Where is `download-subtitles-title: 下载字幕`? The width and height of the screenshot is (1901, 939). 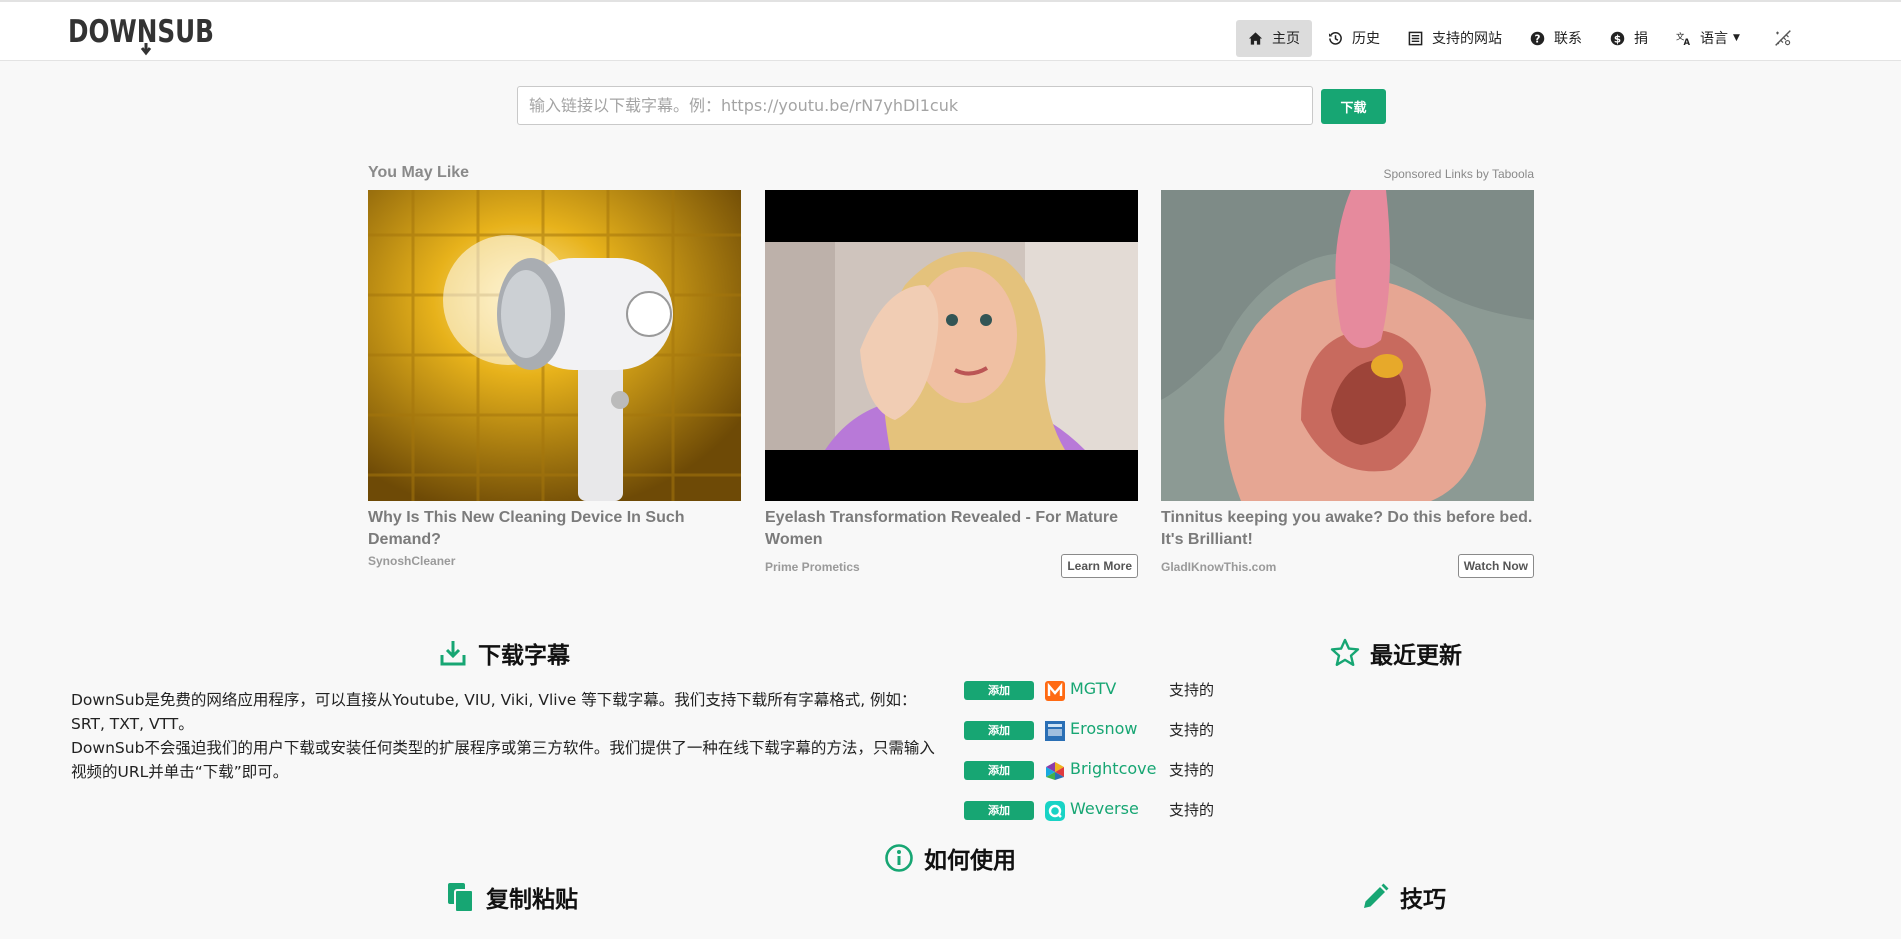 download-subtitles-title: 下载字幕 is located at coordinates (524, 656).